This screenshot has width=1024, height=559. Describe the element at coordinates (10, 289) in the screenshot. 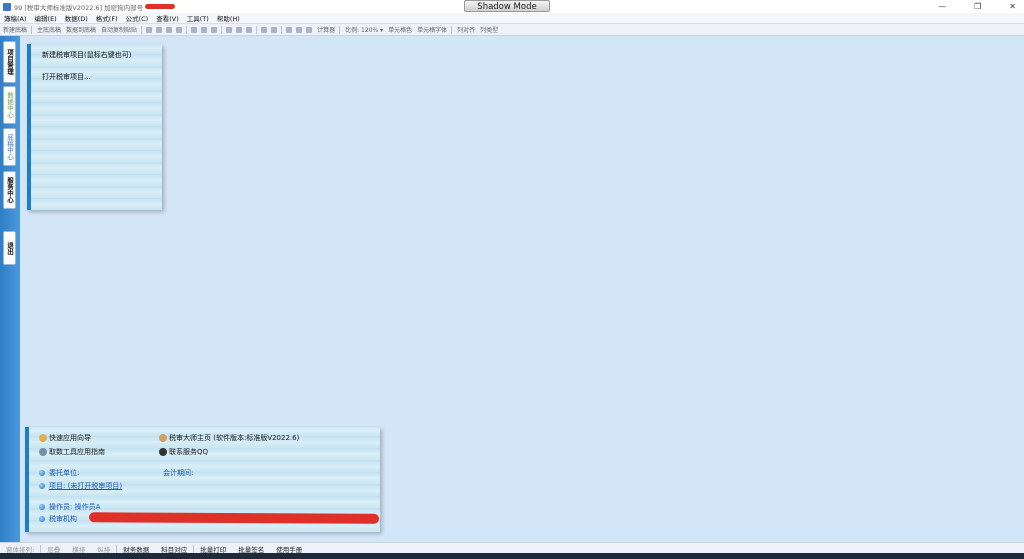

I see `left-sidebar: 项目管理 数据中心 底稿中心 服务中心 退出` at that location.